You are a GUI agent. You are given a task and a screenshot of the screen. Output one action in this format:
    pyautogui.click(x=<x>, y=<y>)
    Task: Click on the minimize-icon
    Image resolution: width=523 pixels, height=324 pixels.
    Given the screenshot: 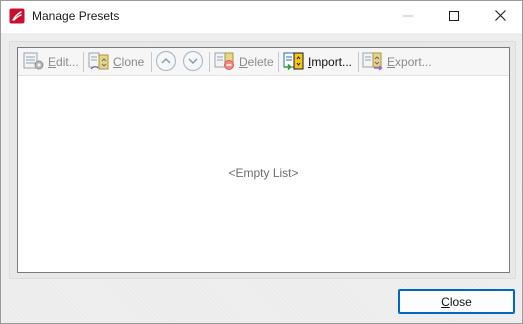 What is the action you would take?
    pyautogui.click(x=408, y=17)
    